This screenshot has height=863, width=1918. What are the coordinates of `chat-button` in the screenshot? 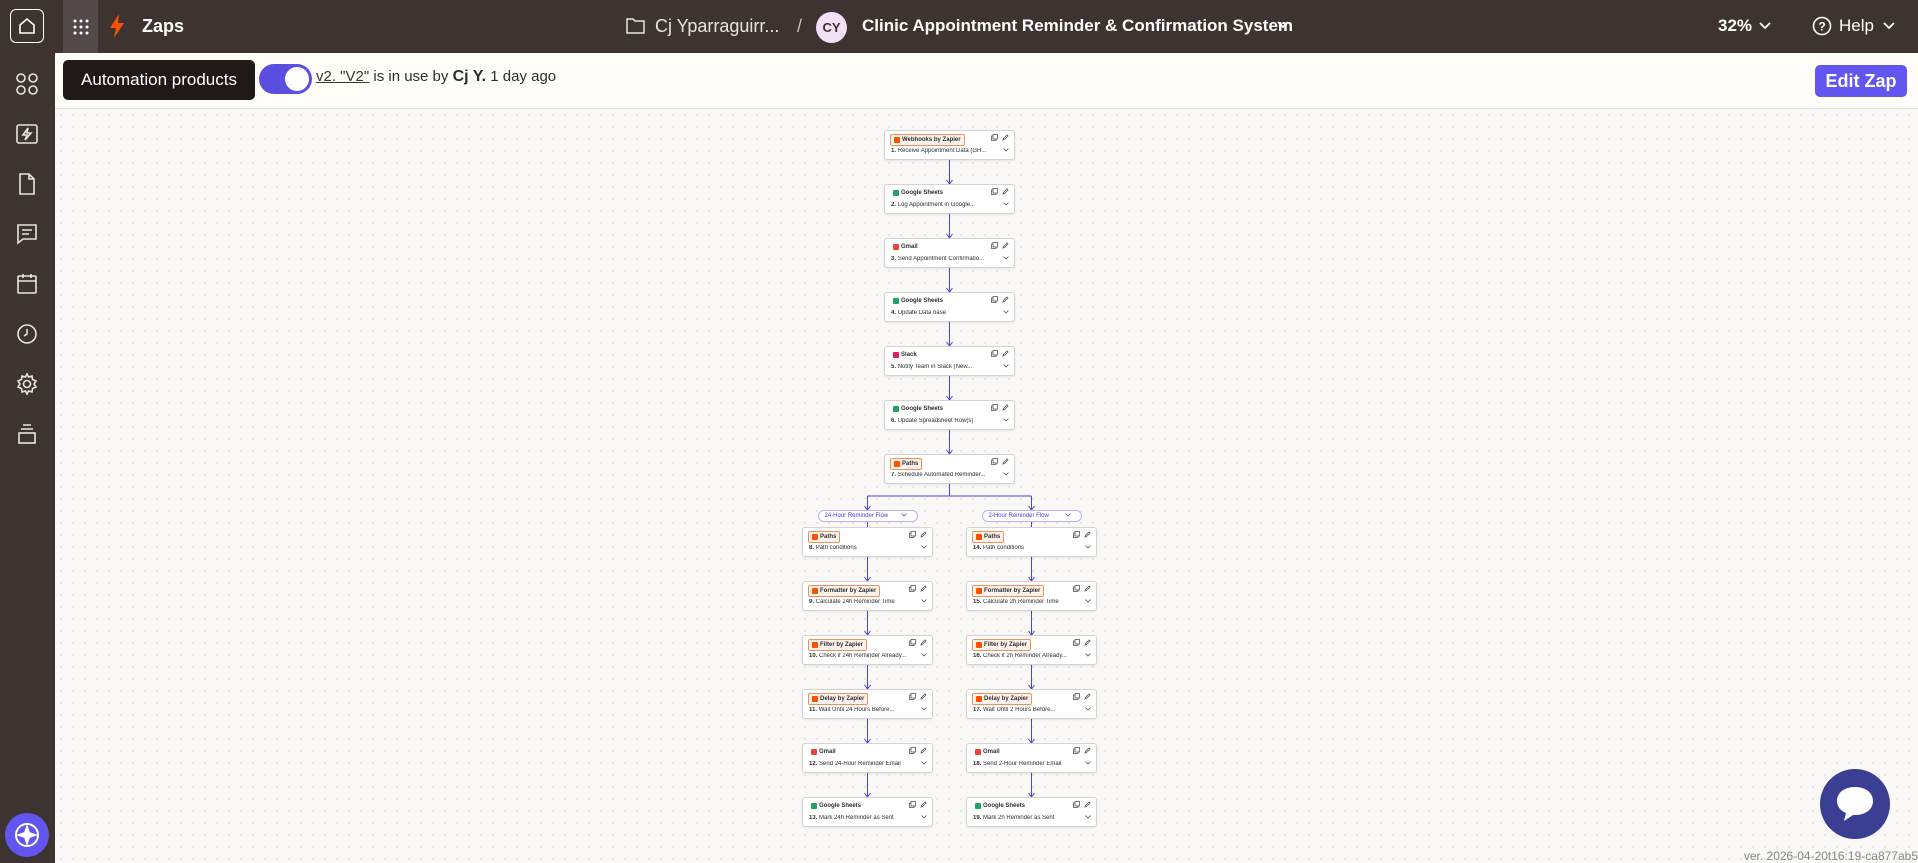 It's located at (1855, 804).